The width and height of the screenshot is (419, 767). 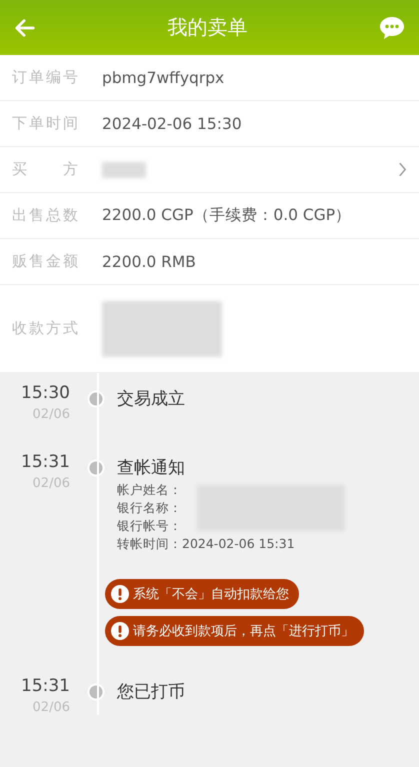 I want to click on field-value: 2024-02-06 15:30, so click(x=172, y=123).